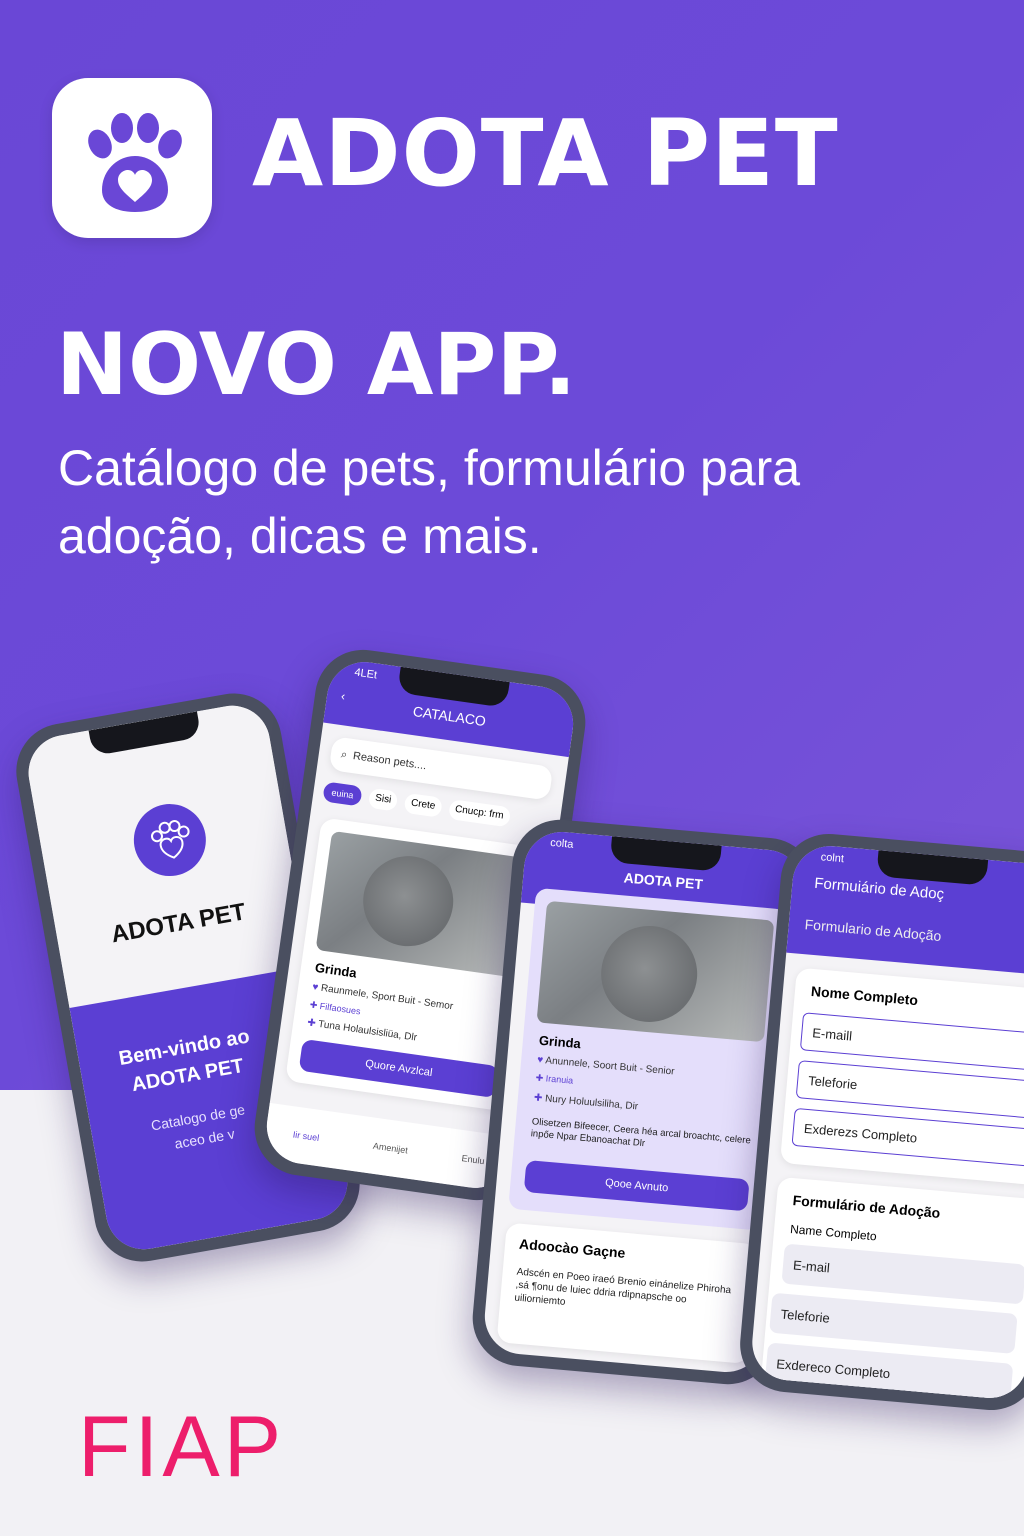 This screenshot has width=1024, height=1536. I want to click on app-icon, so click(132, 158).